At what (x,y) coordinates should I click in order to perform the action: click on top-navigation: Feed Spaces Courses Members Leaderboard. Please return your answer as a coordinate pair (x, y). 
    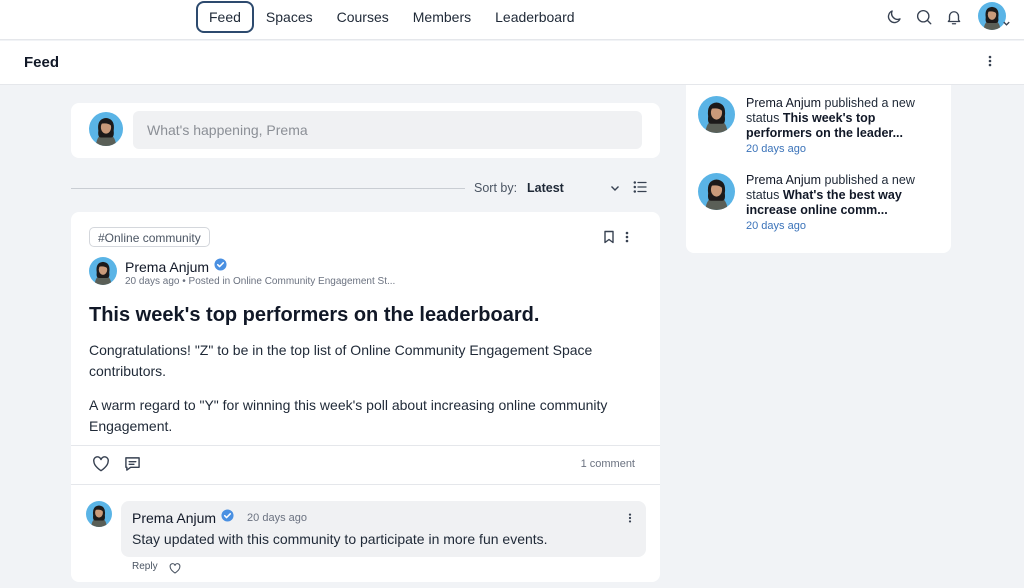
    Looking at the image, I should click on (512, 20).